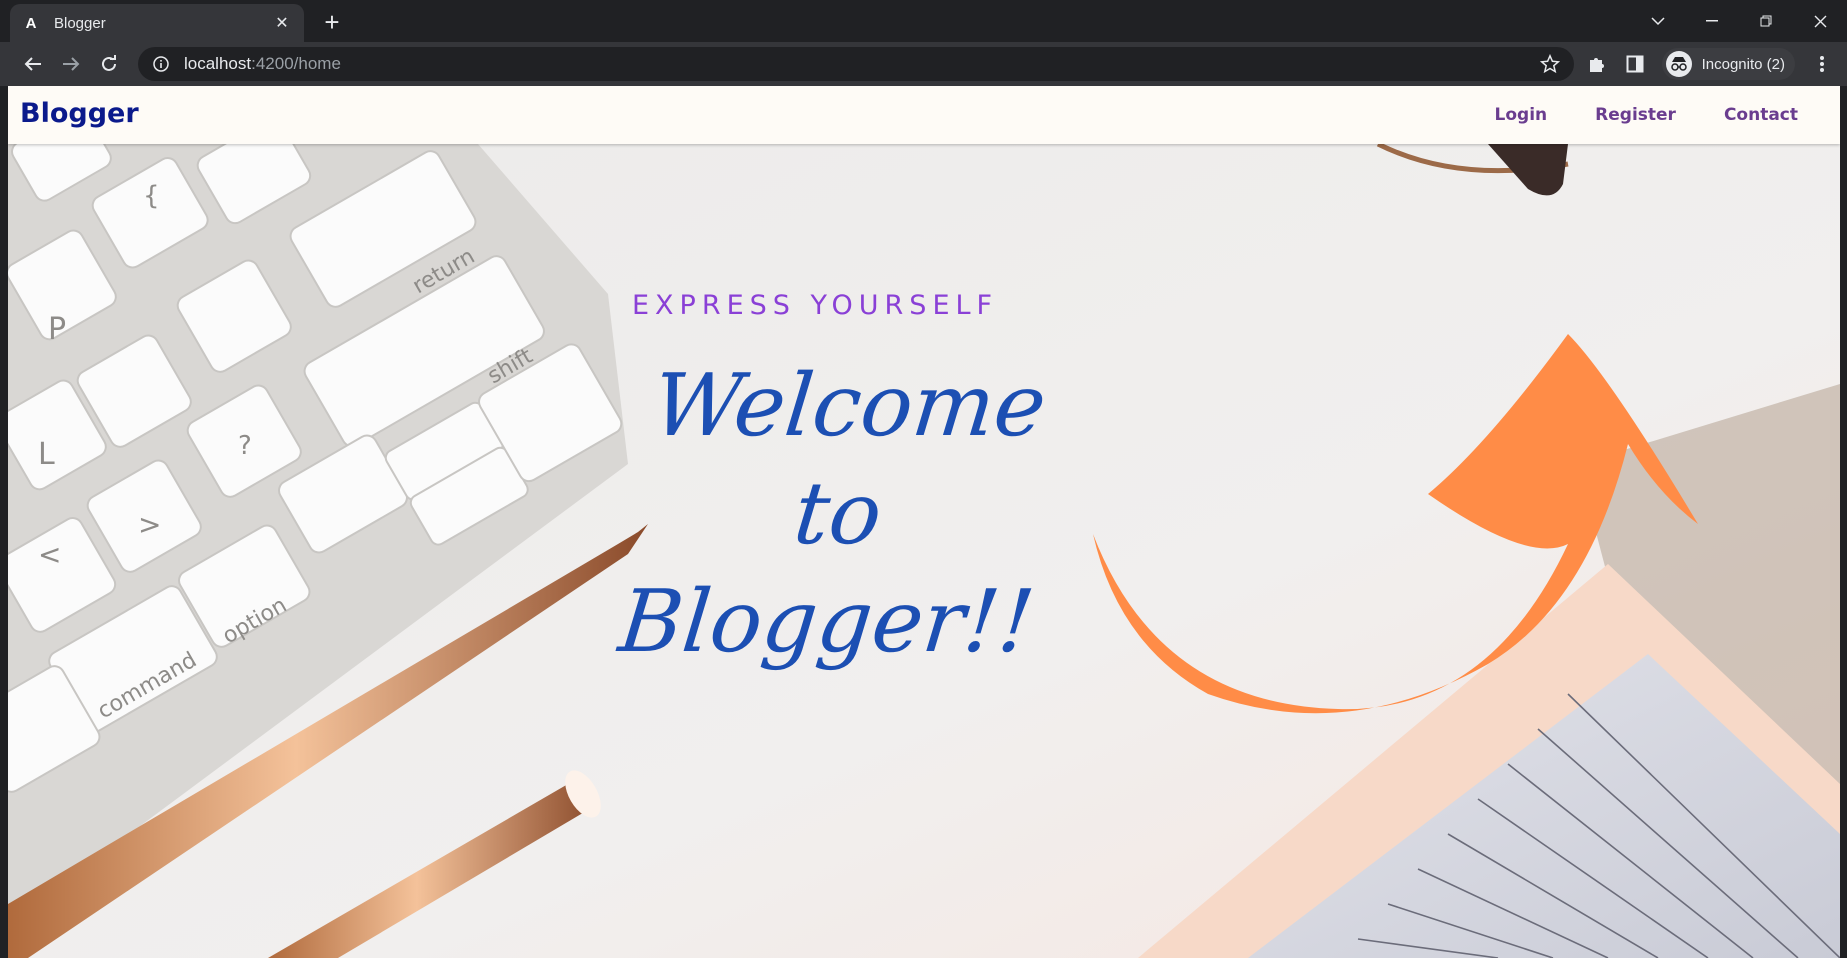  What do you see at coordinates (157, 23) in the screenshot?
I see `browser-tab: A Blogger ✕` at bounding box center [157, 23].